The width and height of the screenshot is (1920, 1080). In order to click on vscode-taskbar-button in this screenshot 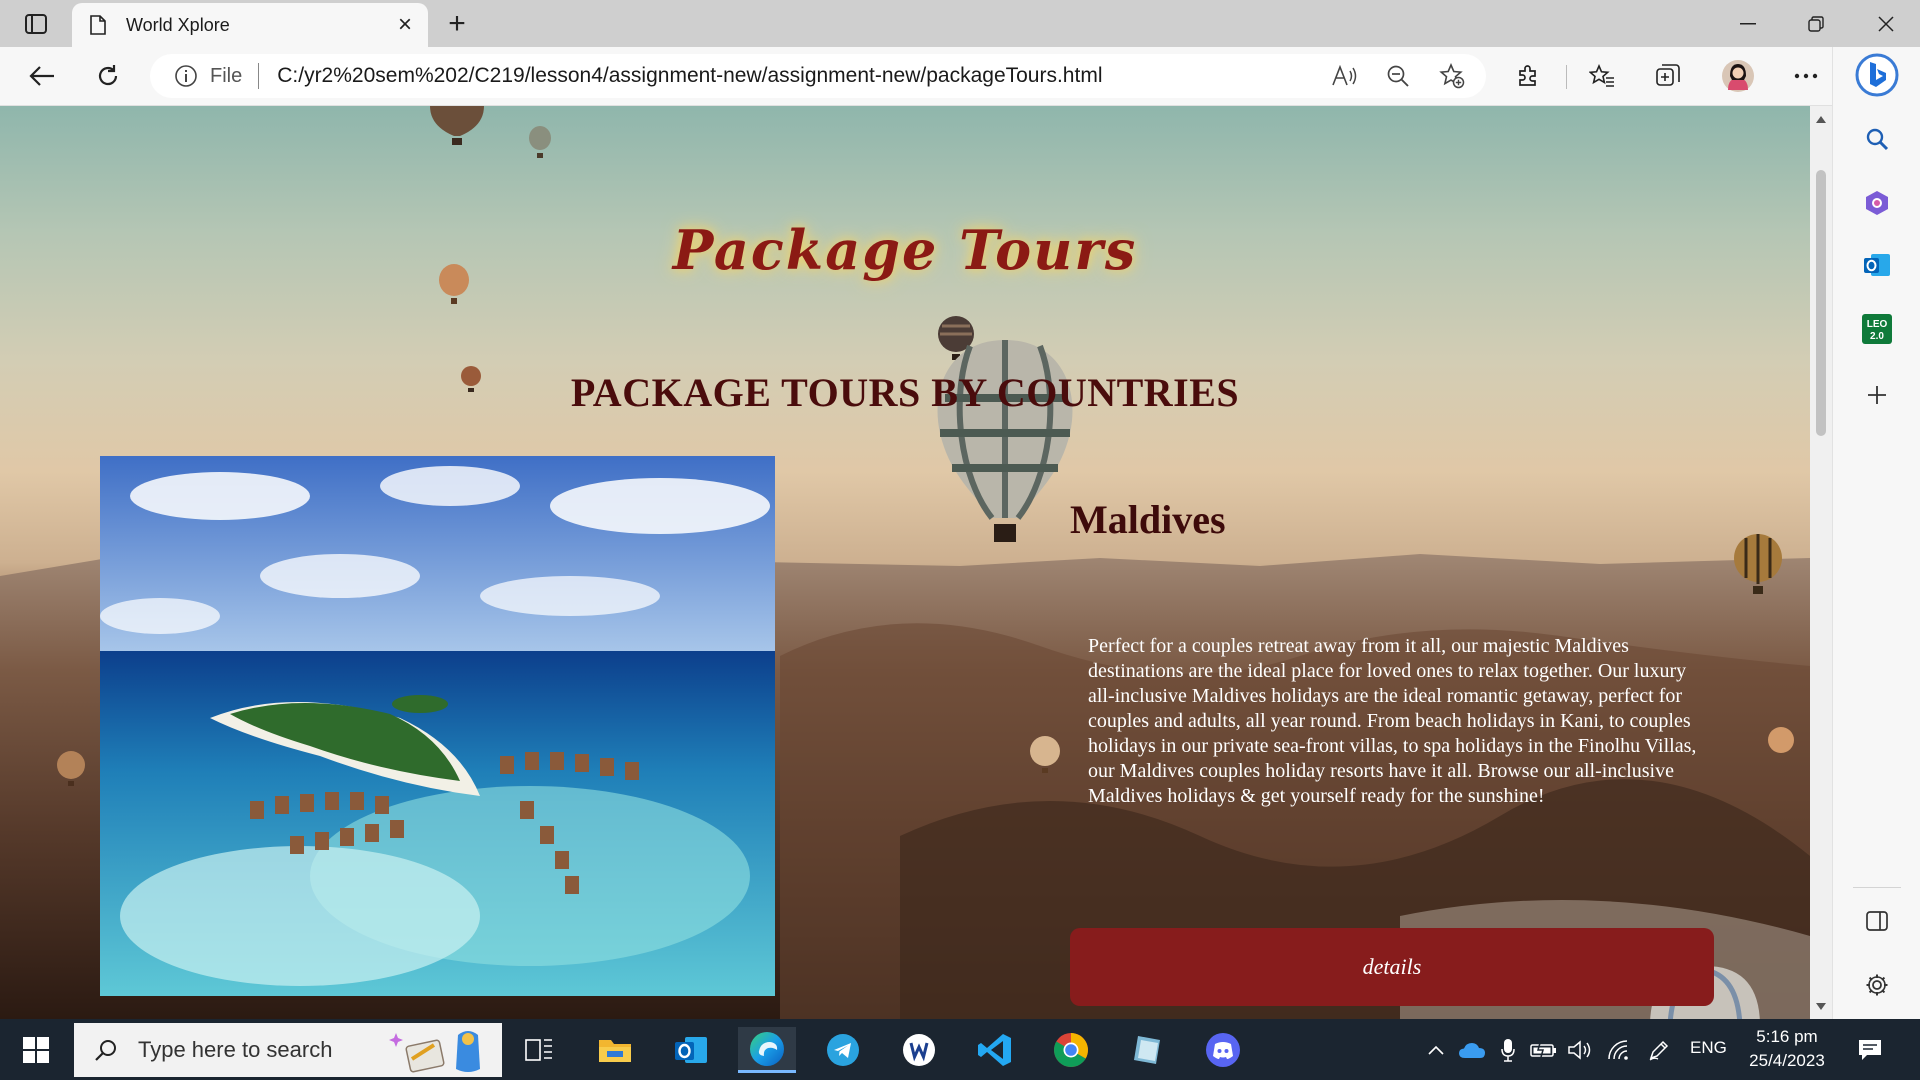, I will do `click(995, 1050)`.